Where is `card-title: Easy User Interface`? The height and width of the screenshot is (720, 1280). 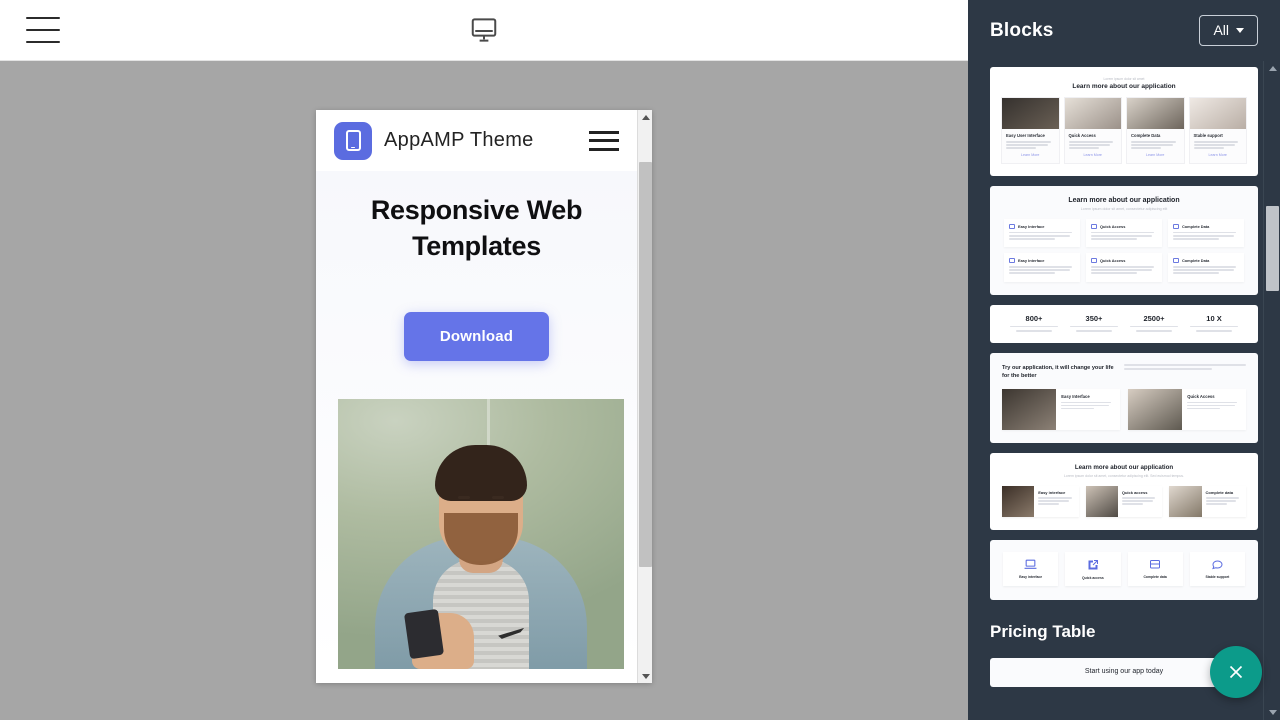 card-title: Easy User Interface is located at coordinates (1025, 135).